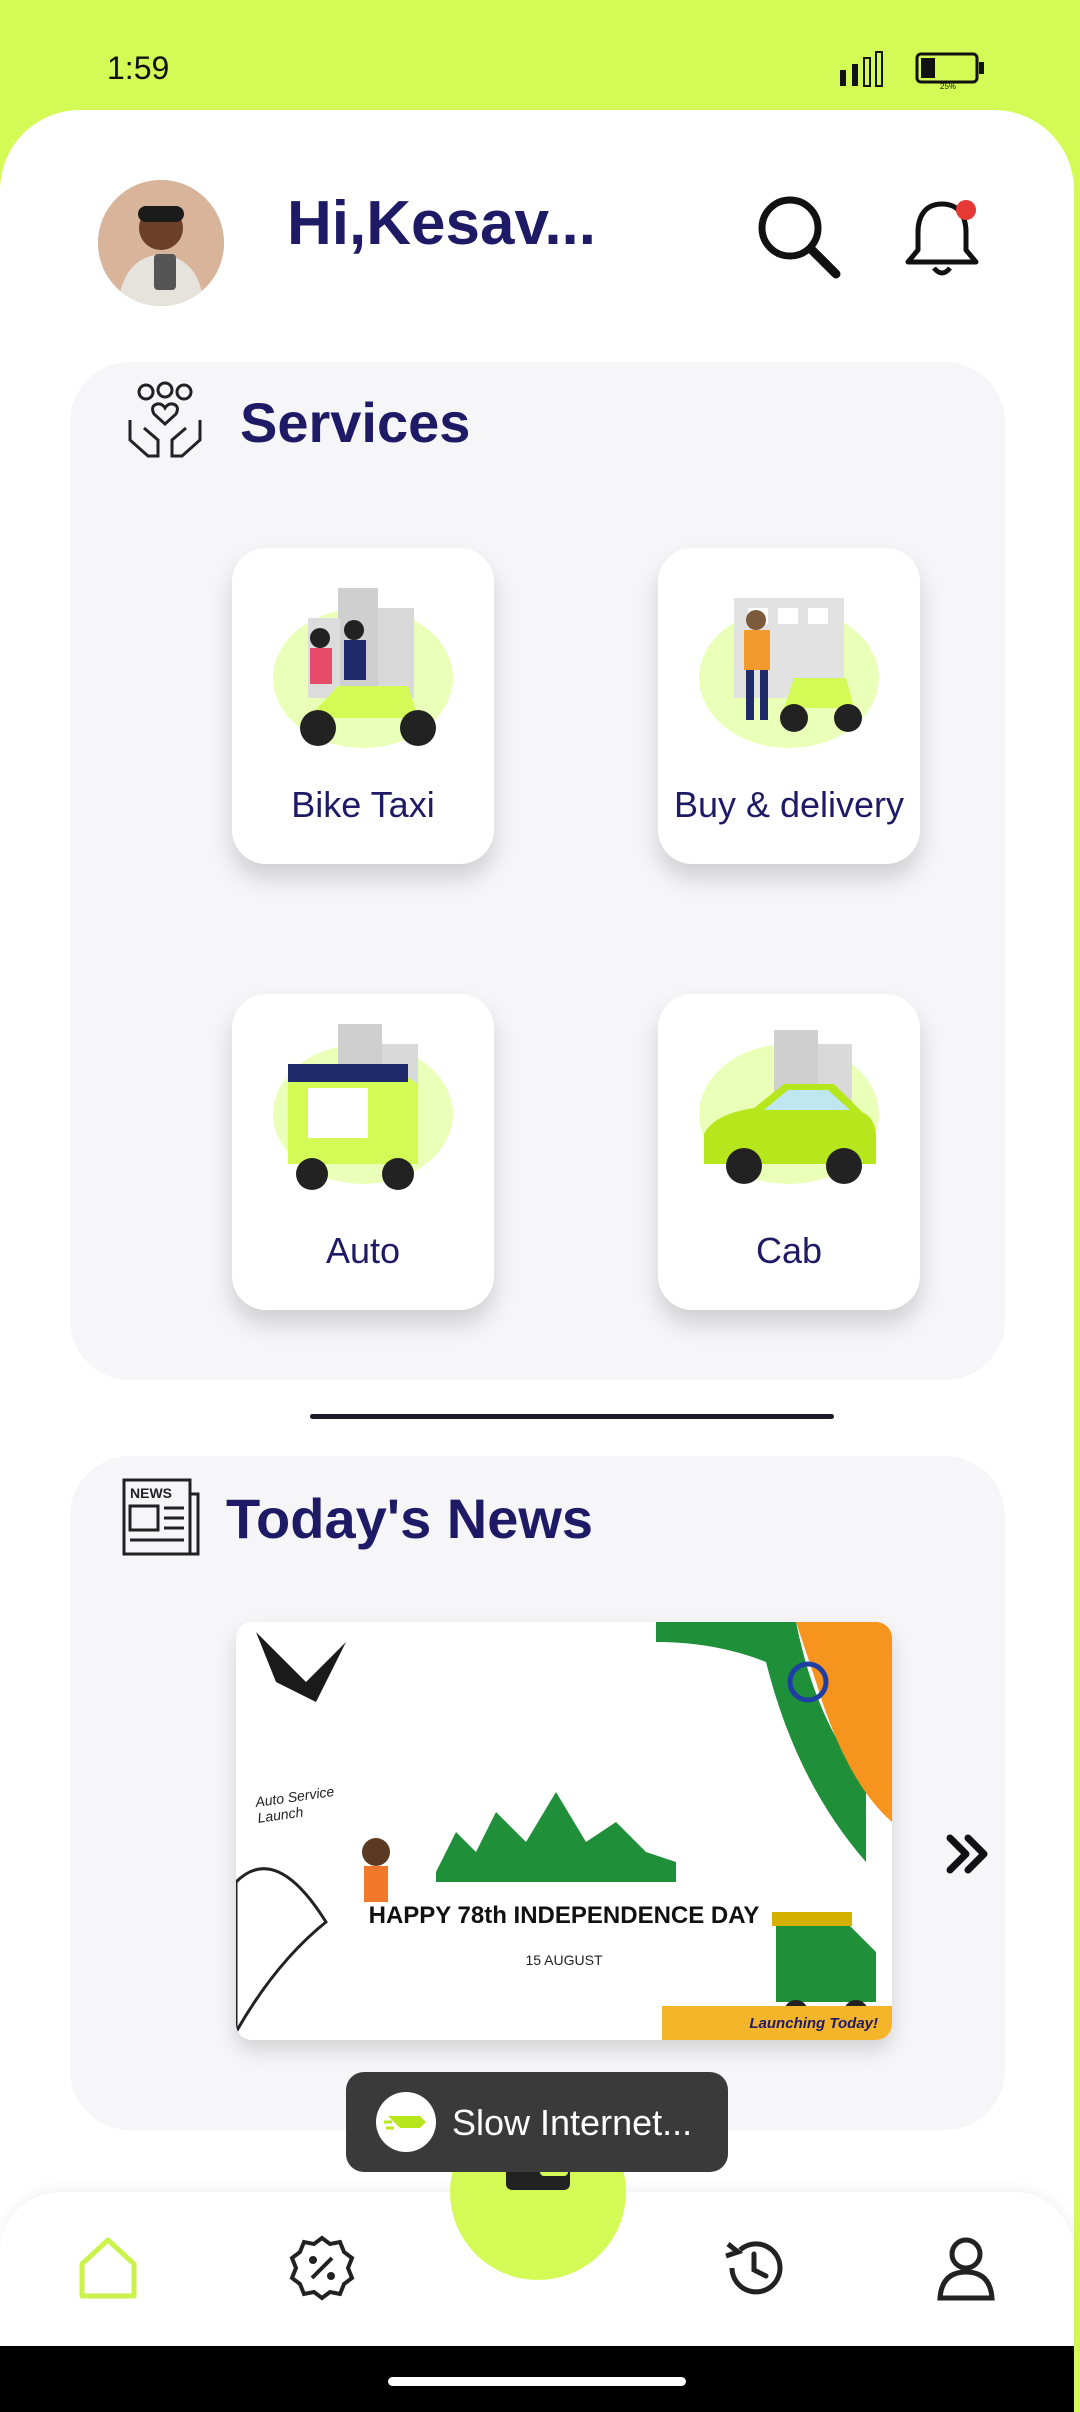 The width and height of the screenshot is (1080, 2412). What do you see at coordinates (942, 238) in the screenshot?
I see `bell-icon` at bounding box center [942, 238].